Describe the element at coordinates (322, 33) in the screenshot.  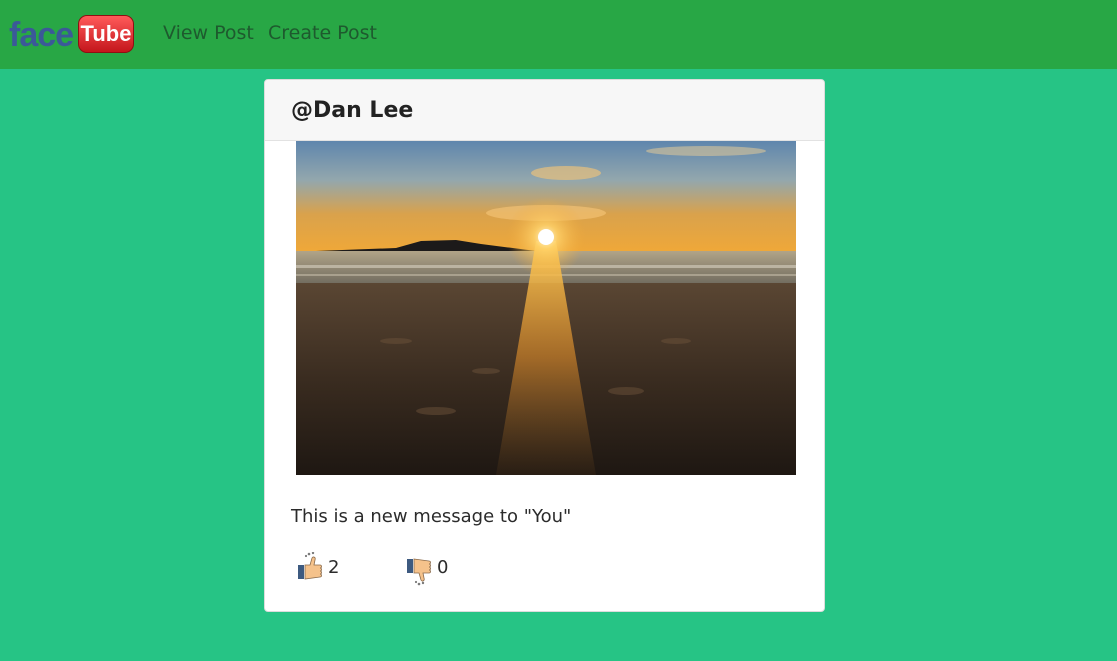
I see `nav-link-create-post: Create Post` at that location.